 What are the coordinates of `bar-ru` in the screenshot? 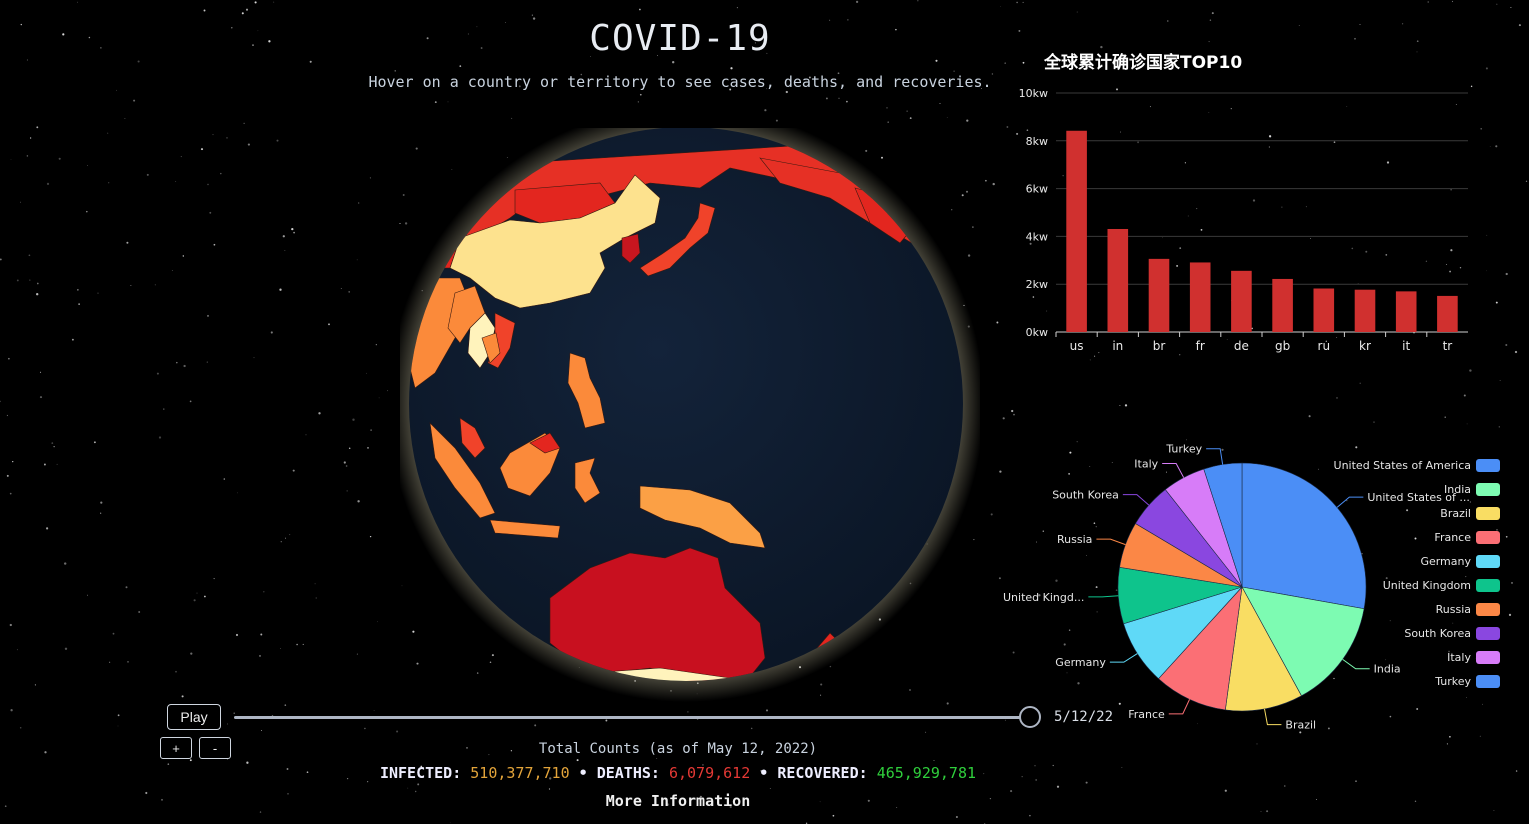 It's located at (1324, 310).